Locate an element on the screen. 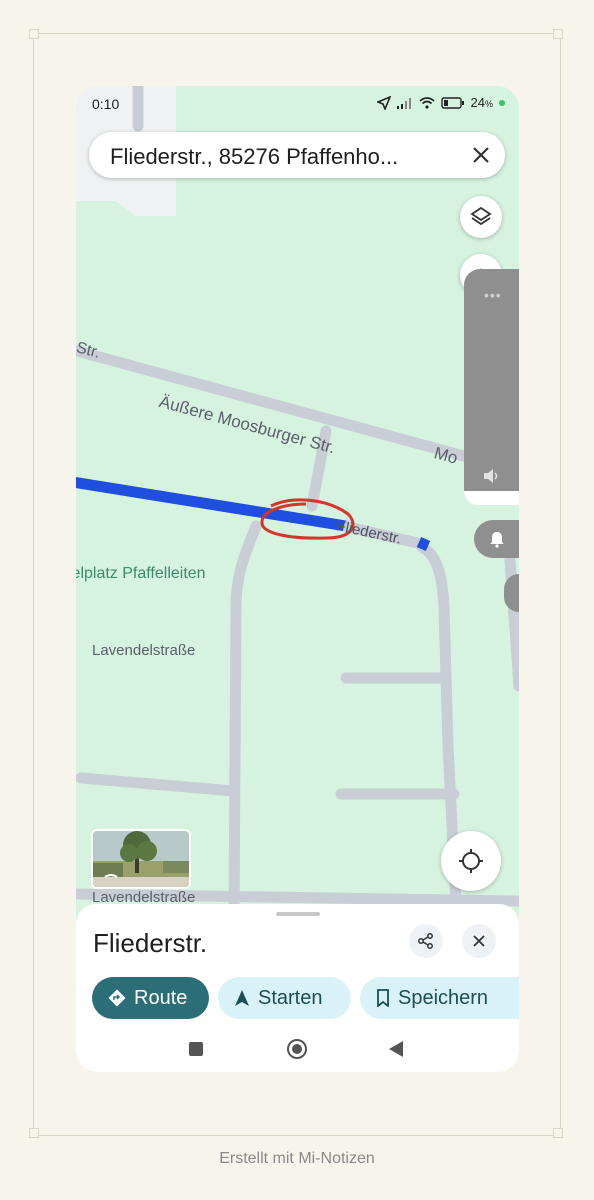 Image resolution: width=594 pixels, height=1200 pixels. signal-icon is located at coordinates (403, 103).